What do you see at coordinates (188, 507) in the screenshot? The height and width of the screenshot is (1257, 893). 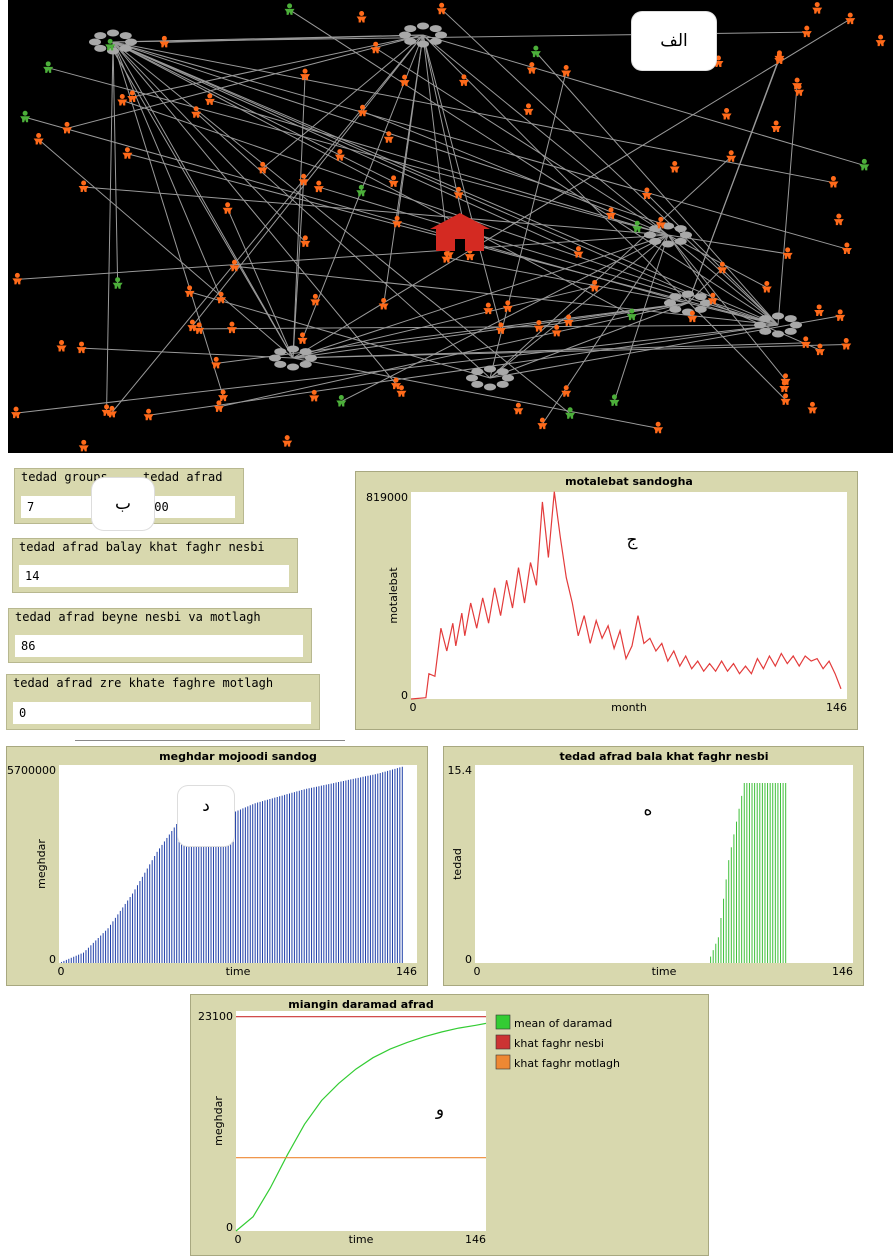 I see `monitor-value-people: 100` at bounding box center [188, 507].